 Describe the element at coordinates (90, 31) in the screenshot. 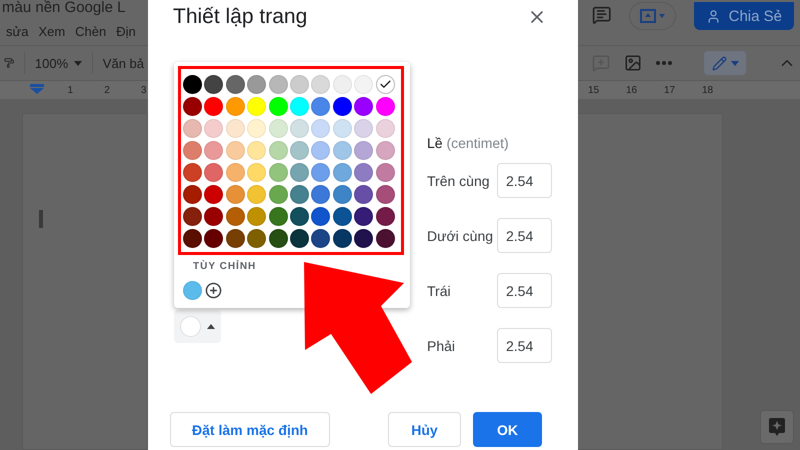

I see `menu-item: Chèn` at that location.